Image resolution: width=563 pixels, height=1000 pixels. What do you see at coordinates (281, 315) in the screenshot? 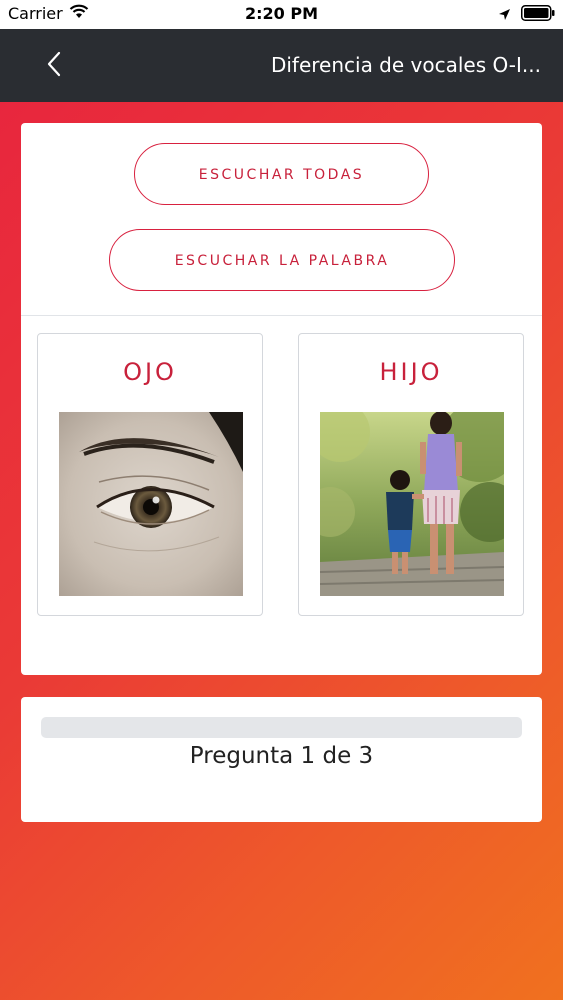
I see `divider` at bounding box center [281, 315].